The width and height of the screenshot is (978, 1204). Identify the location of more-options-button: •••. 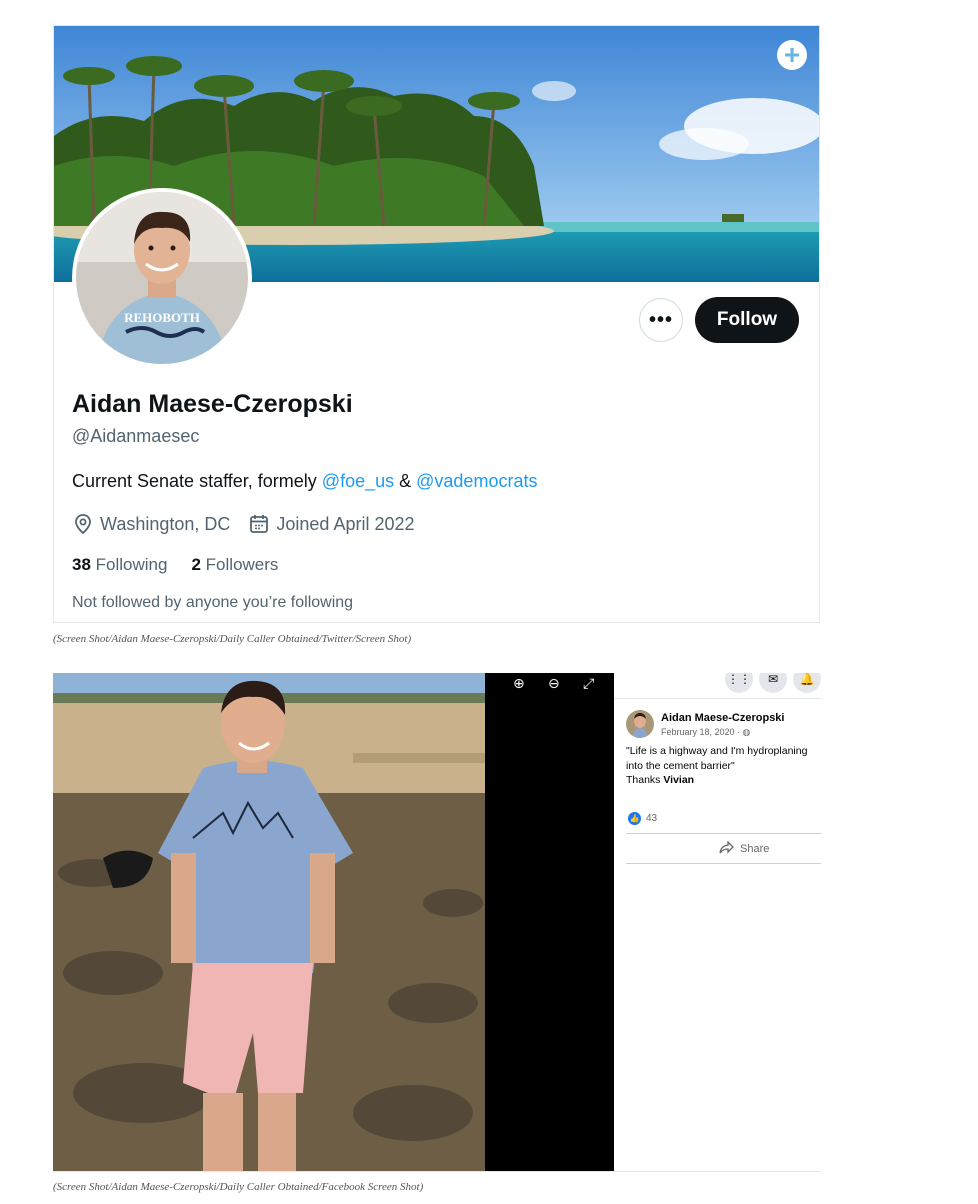
(661, 320).